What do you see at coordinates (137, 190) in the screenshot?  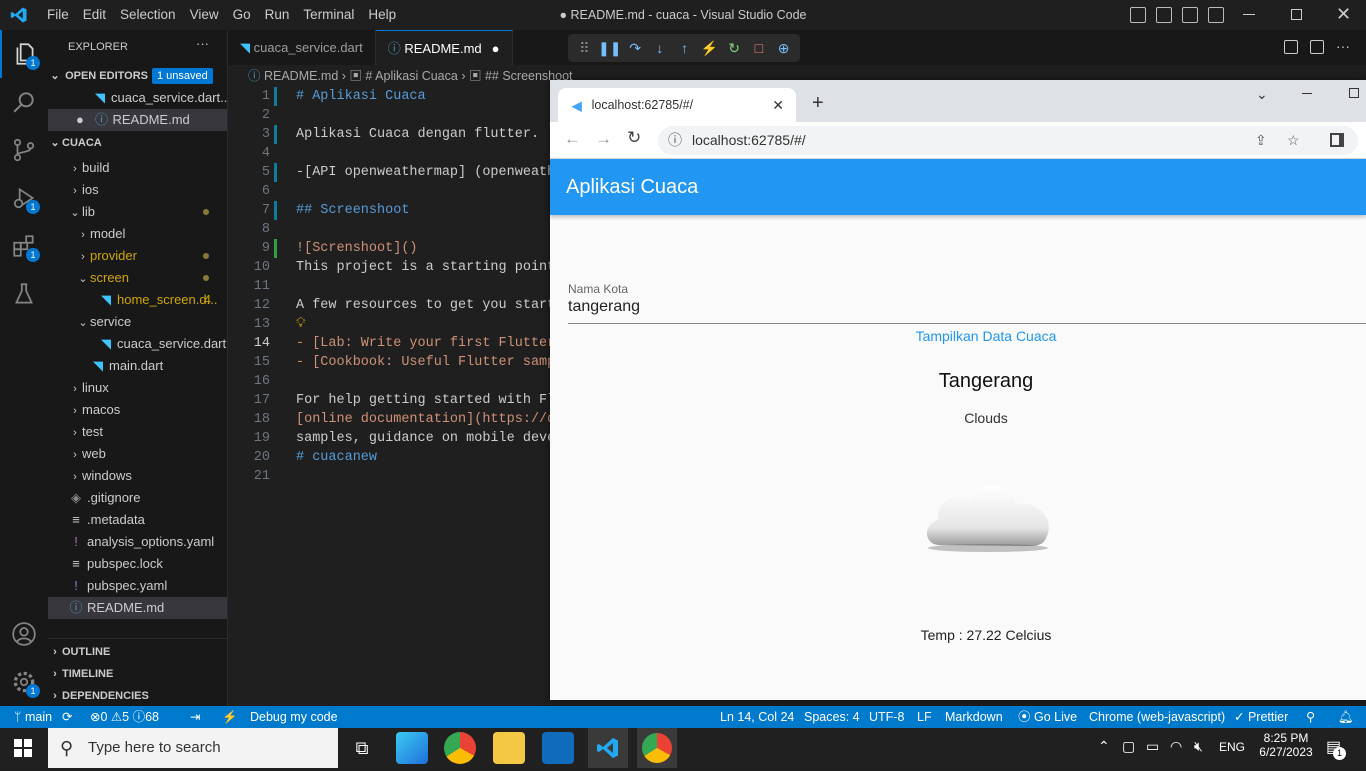 I see `tree-item: › ios` at bounding box center [137, 190].